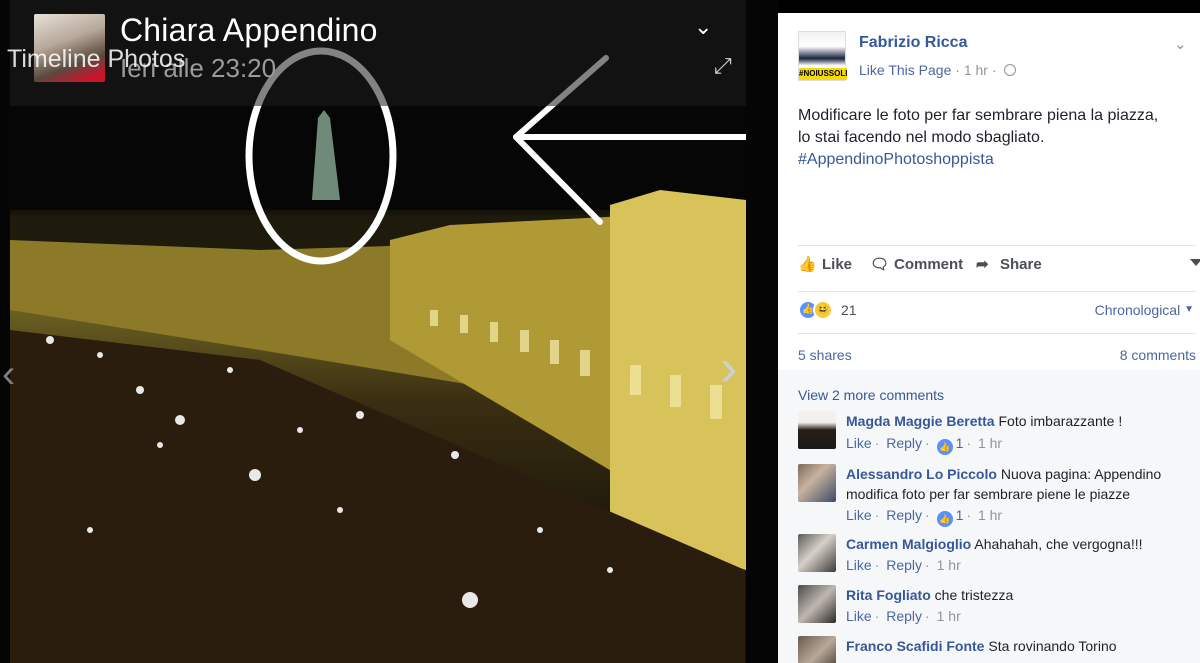  What do you see at coordinates (871, 395) in the screenshot?
I see `view-more-comments-link: View 2 more comments` at bounding box center [871, 395].